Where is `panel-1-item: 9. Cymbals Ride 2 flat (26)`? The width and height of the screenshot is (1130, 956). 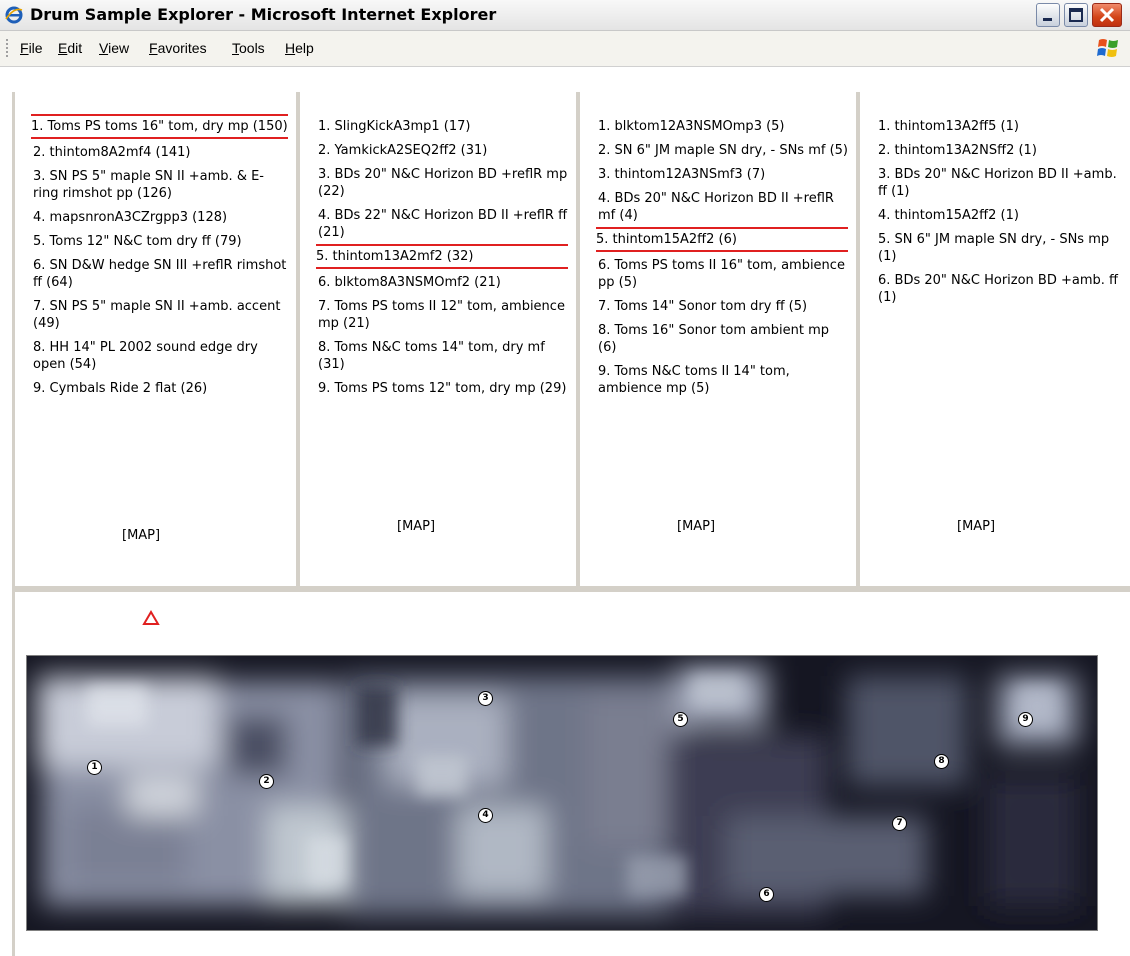
panel-1-item: 9. Cymbals Ride 2 flat (26) is located at coordinates (160, 388).